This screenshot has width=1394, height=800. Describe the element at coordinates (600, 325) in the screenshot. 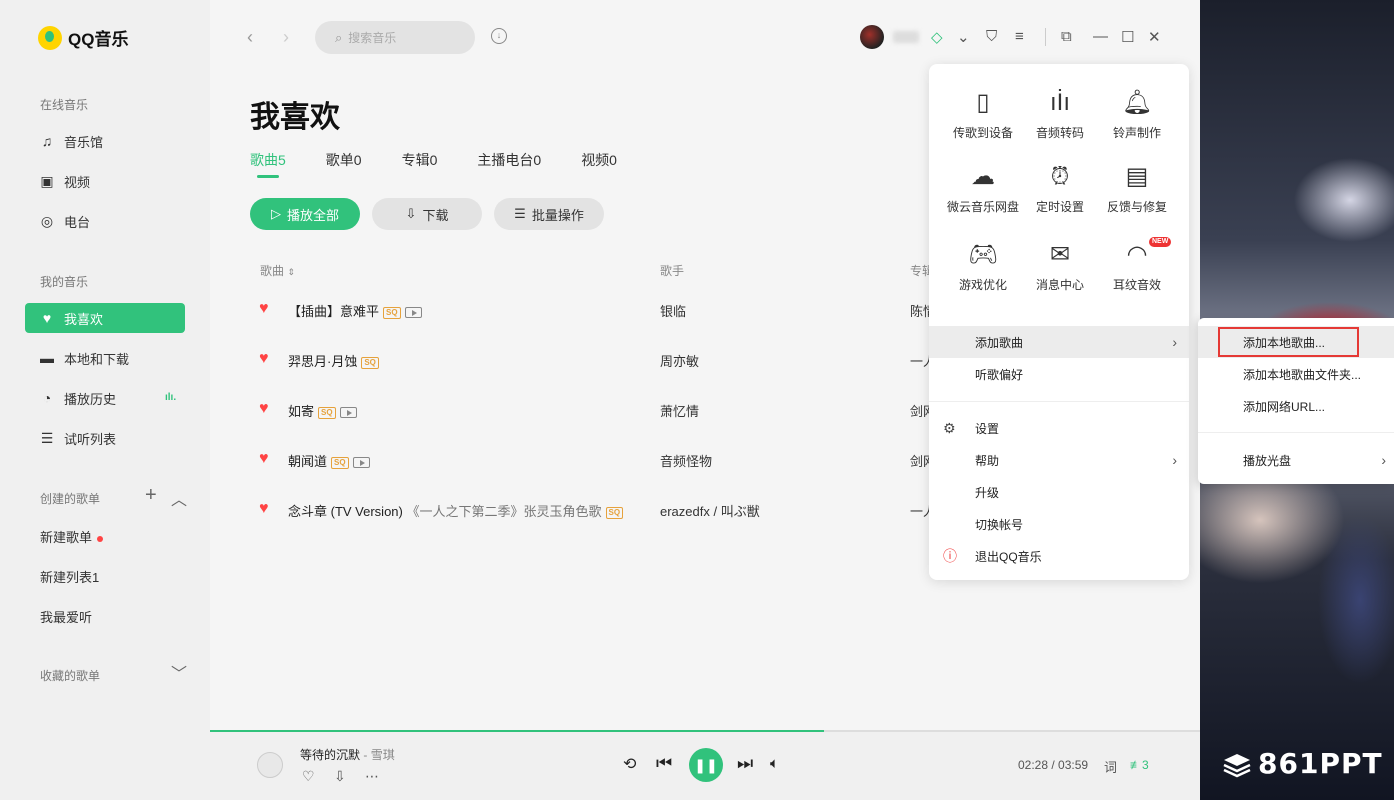

I see `table-row: ♥ 【插曲】意难平 SQ 银临 陈情` at that location.